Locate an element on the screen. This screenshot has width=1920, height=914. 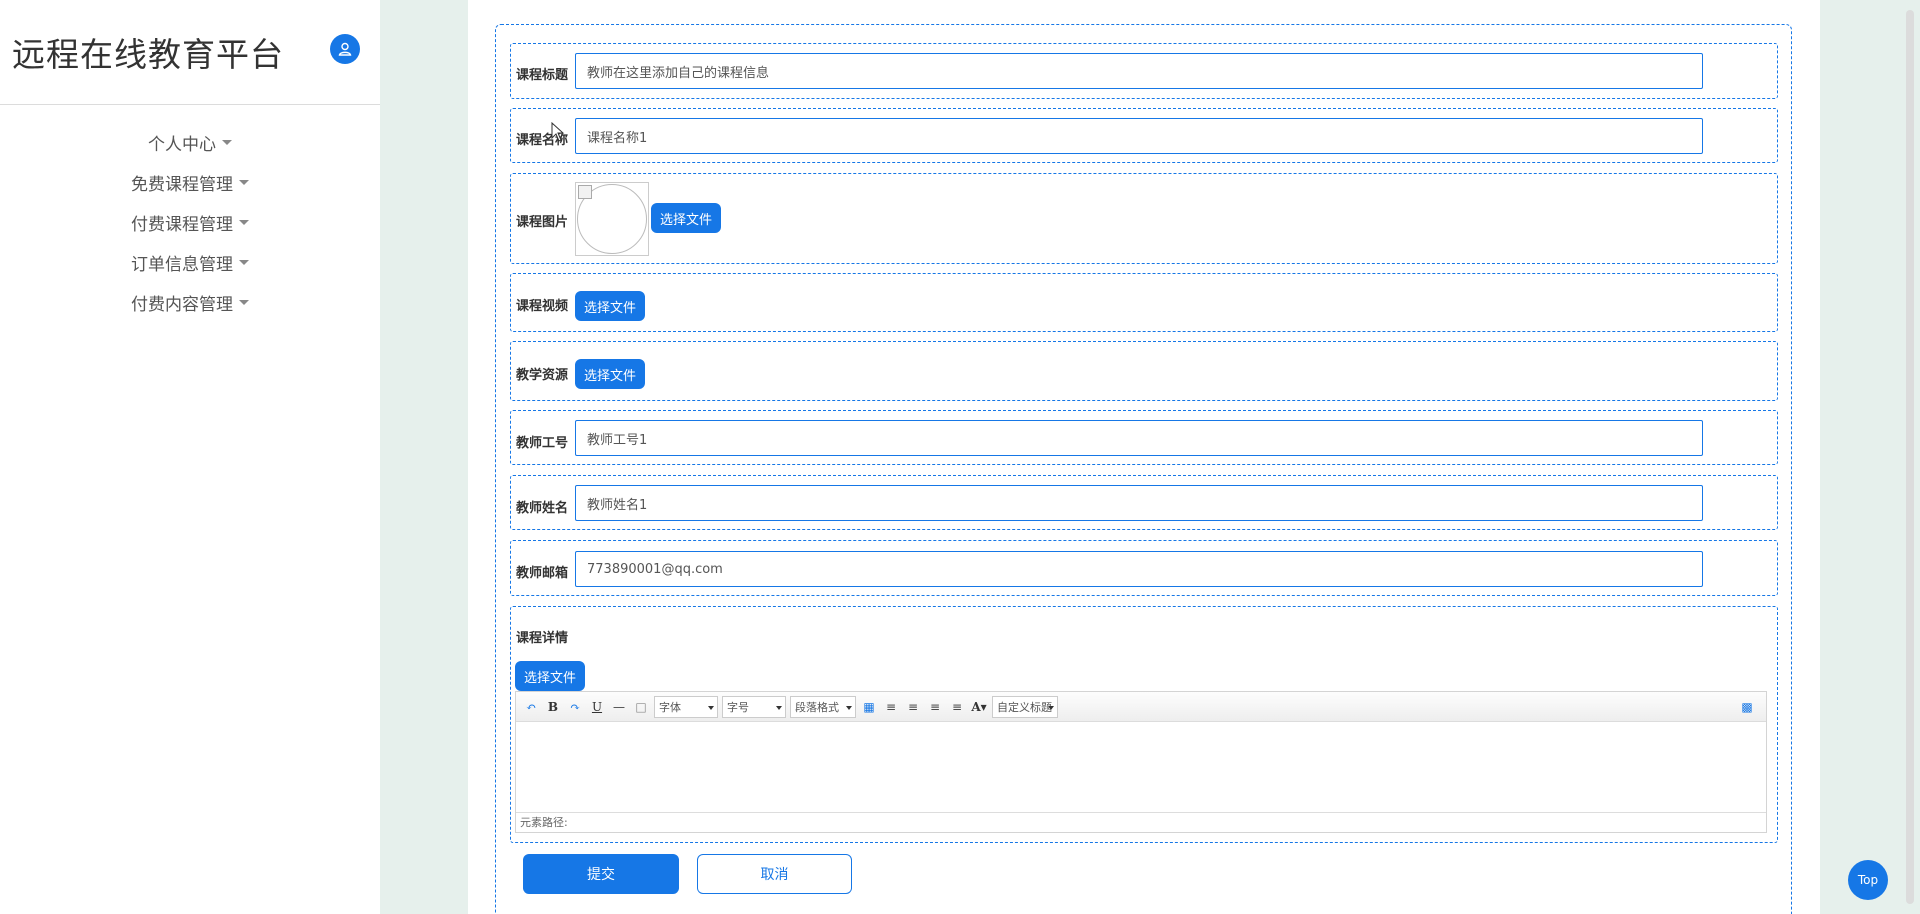
form-row-teacher-id: 教师工号 is located at coordinates (1144, 437).